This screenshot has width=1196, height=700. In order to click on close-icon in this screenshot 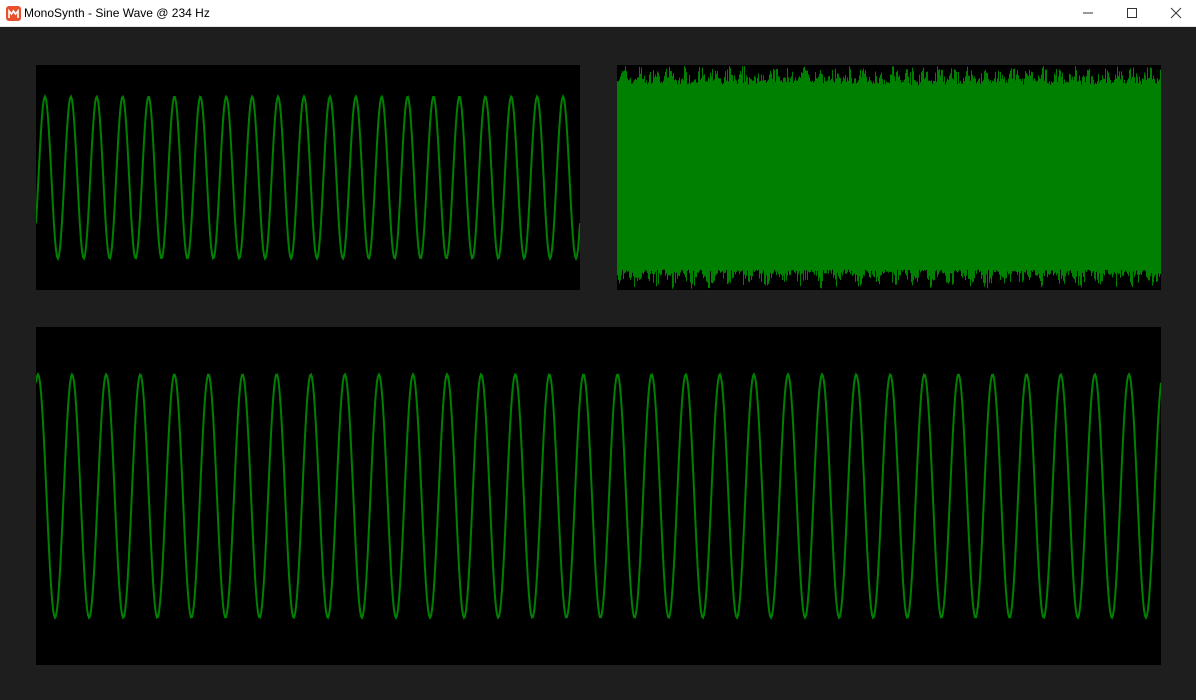, I will do `click(1176, 13)`.